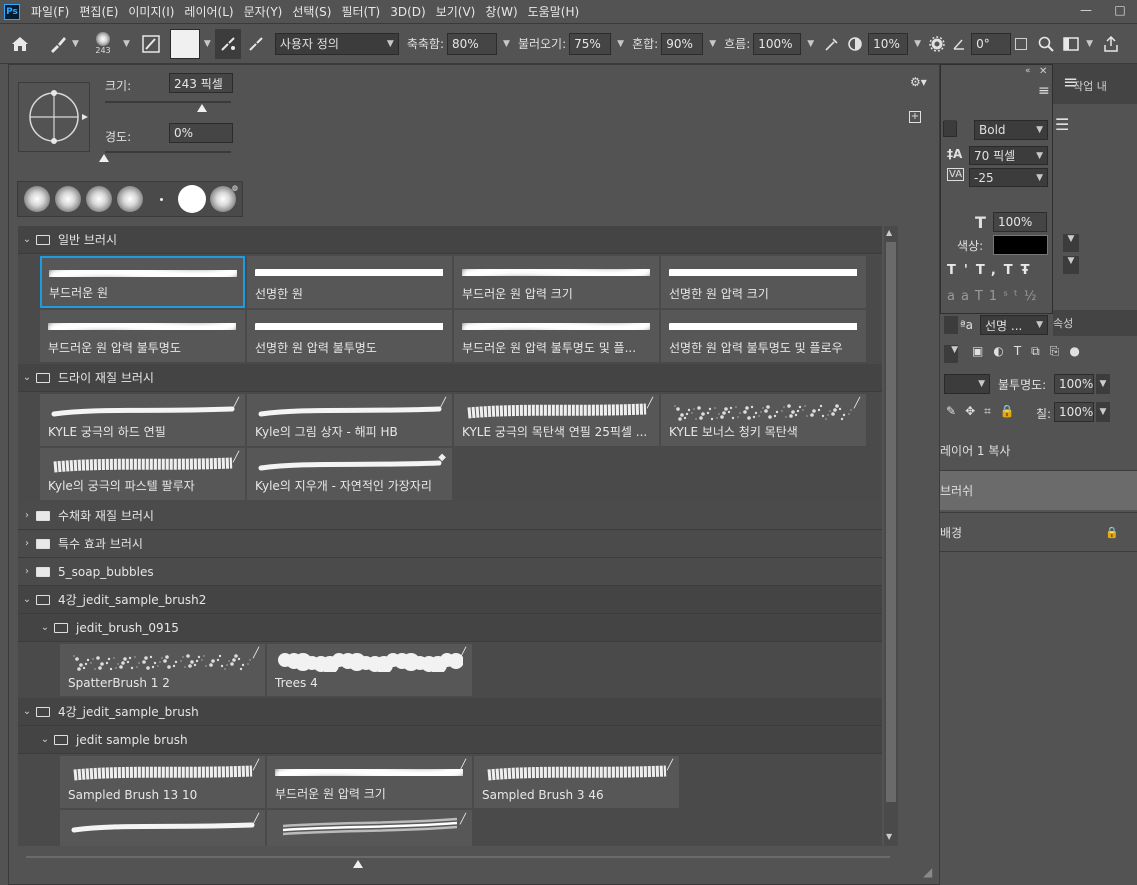 This screenshot has width=1137, height=885. I want to click on size-input: 243 픽셀, so click(201, 83).